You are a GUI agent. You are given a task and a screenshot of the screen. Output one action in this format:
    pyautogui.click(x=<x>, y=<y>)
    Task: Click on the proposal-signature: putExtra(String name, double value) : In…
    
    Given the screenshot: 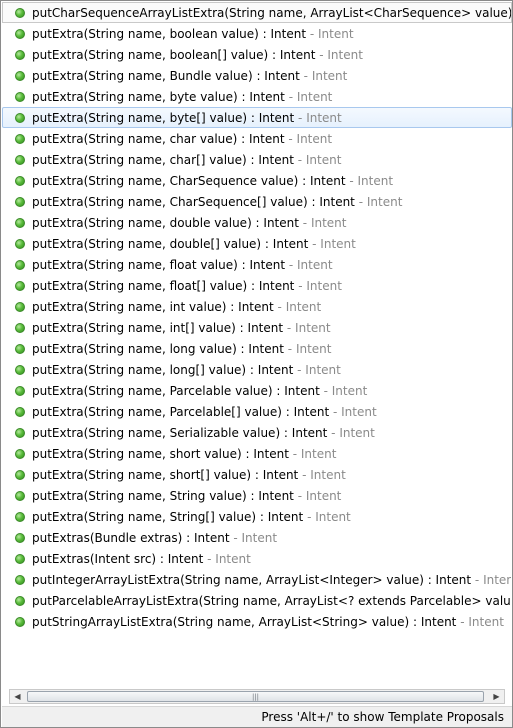 What is the action you would take?
    pyautogui.click(x=165, y=223)
    